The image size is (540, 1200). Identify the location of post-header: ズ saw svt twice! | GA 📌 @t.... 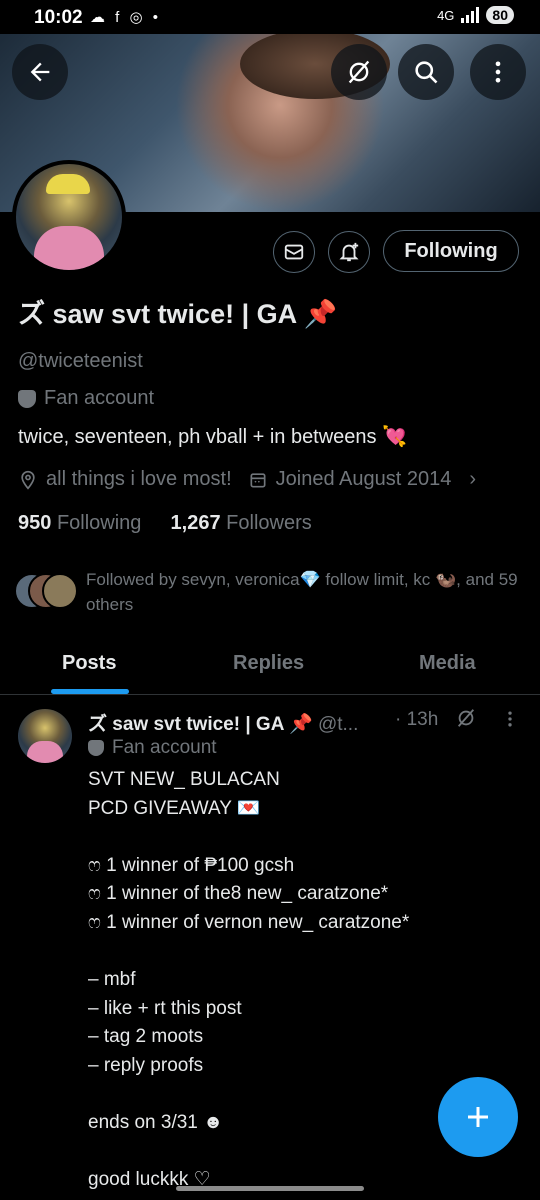
(223, 722).